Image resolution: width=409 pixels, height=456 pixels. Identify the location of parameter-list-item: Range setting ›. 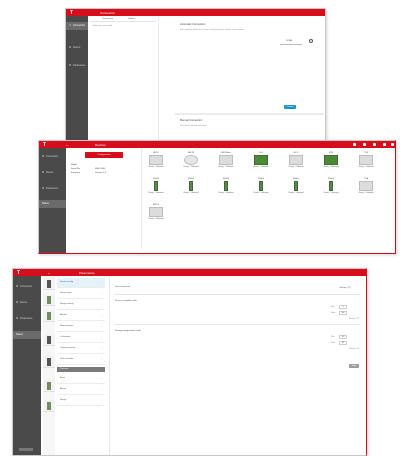
(81, 305).